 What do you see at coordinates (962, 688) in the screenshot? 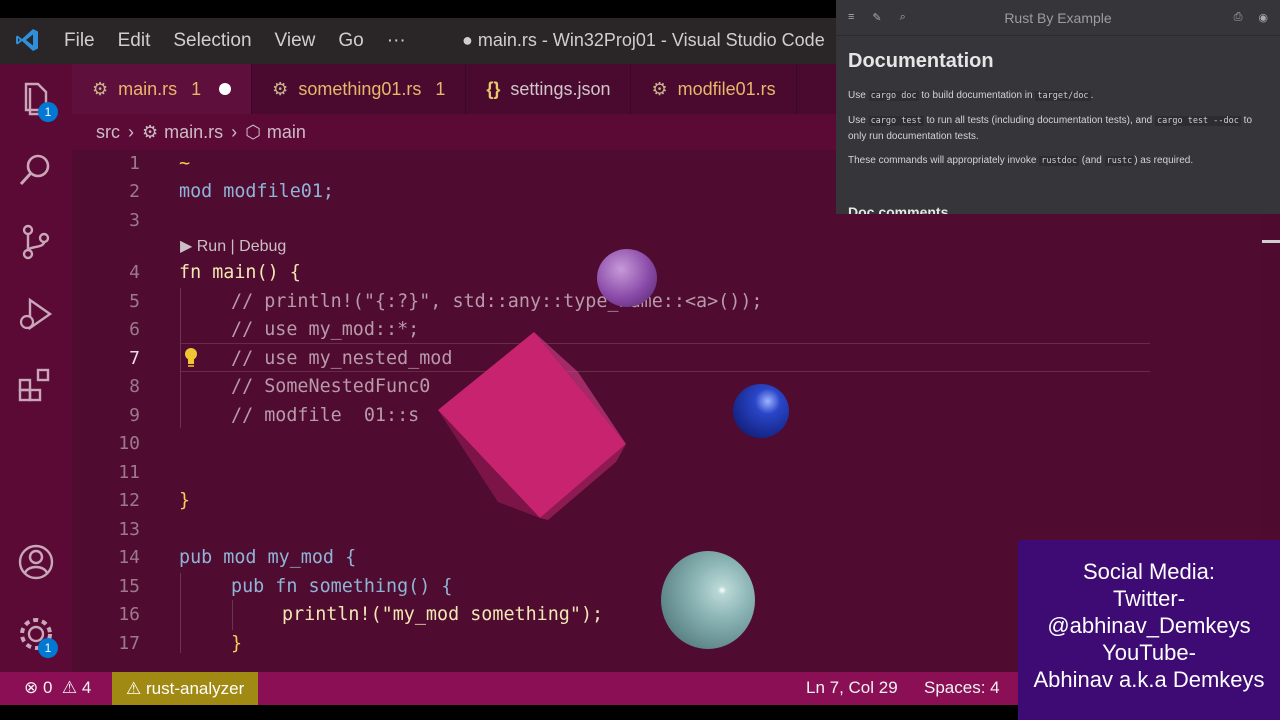
I see `status-indentation: Spaces: 4` at bounding box center [962, 688].